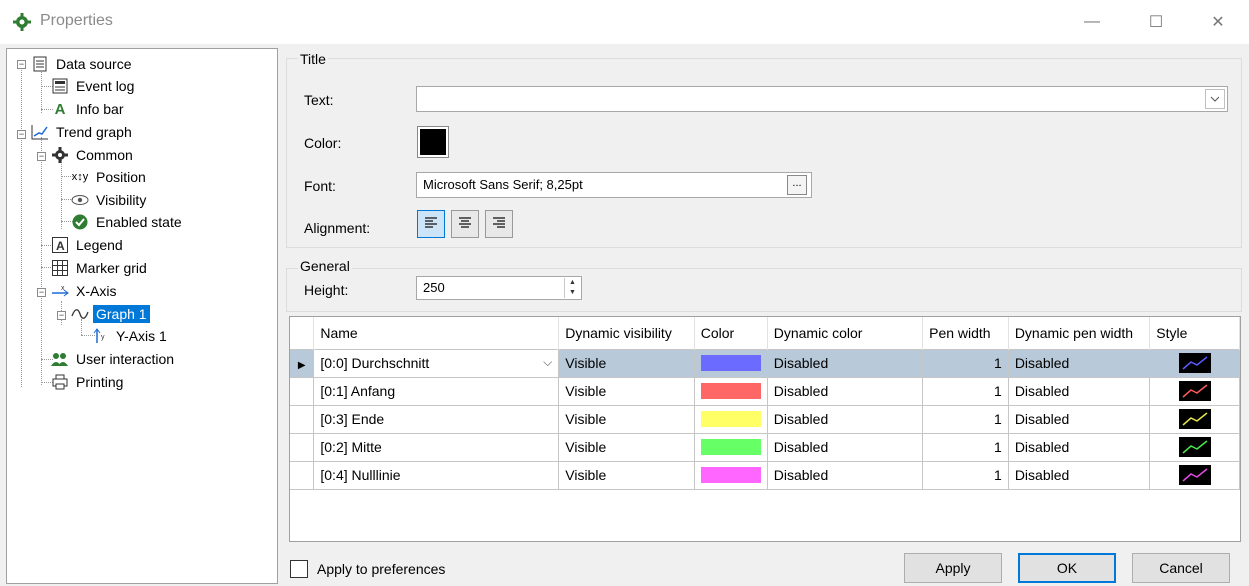  I want to click on align-right-button, so click(499, 224).